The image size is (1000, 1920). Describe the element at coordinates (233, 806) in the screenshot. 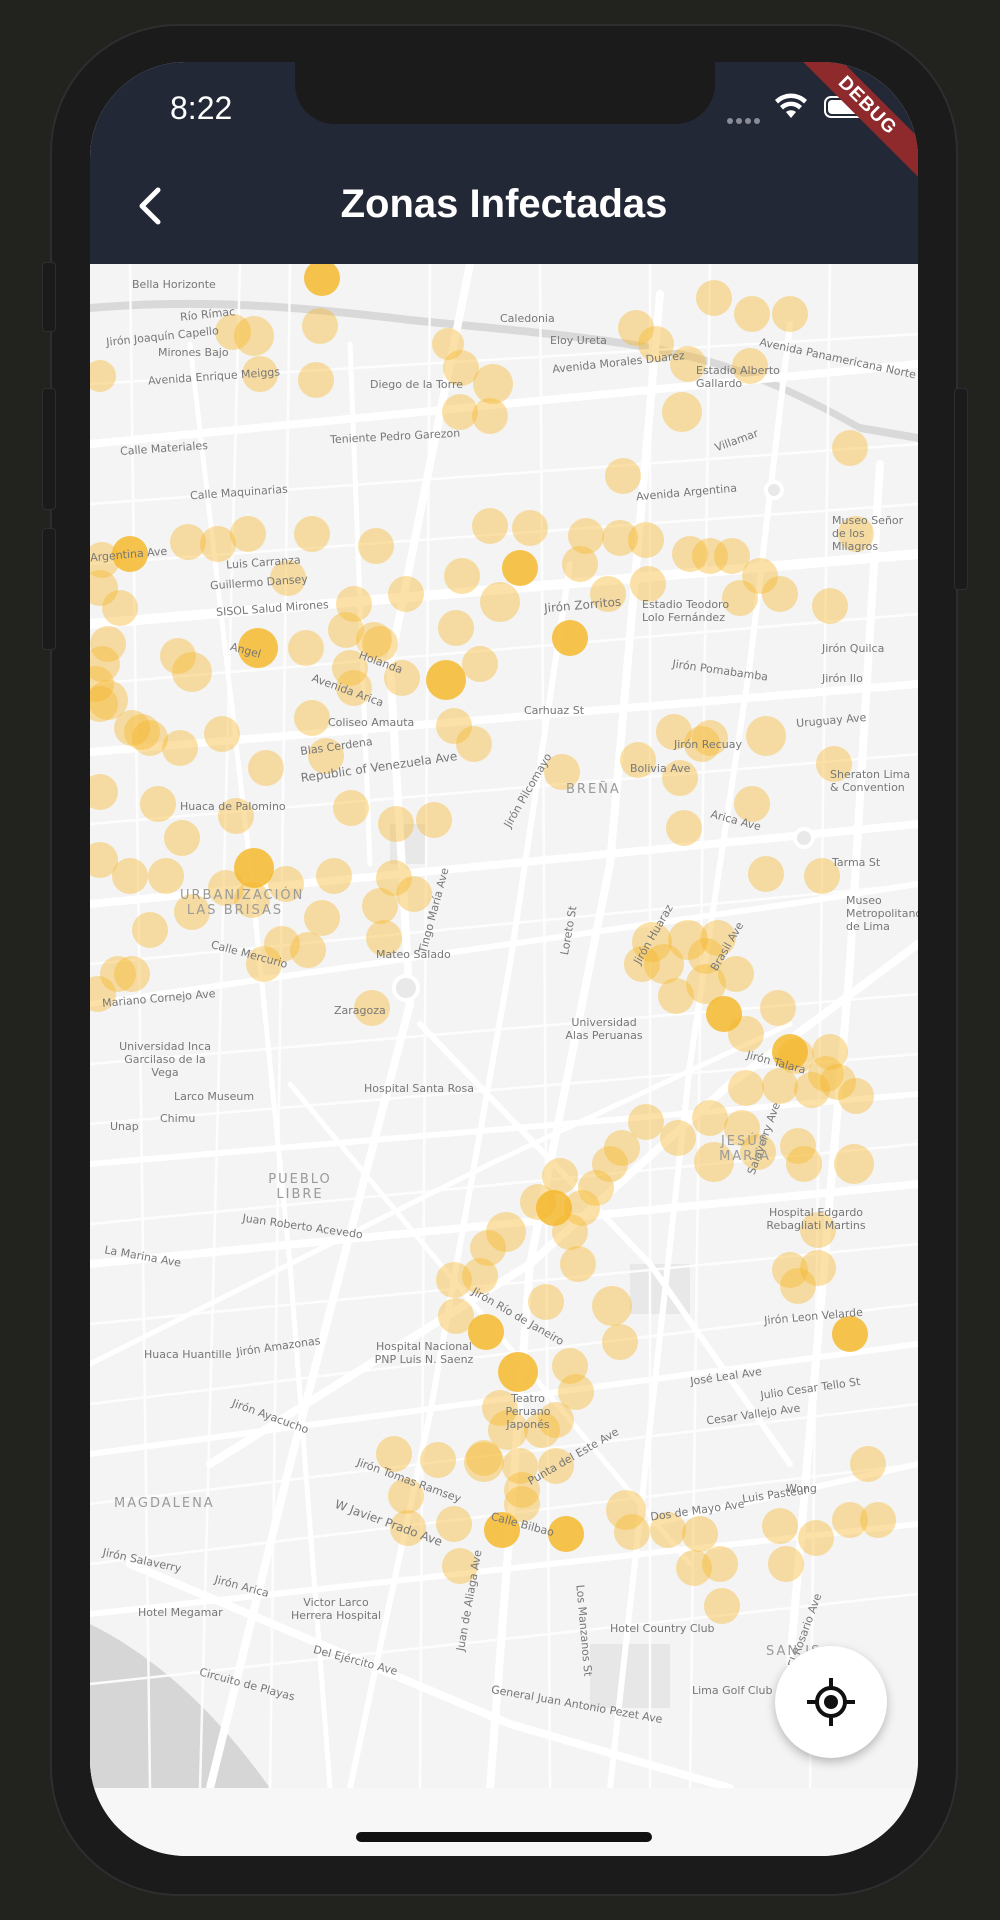

I see `map-label: Huaca de Palomino` at that location.